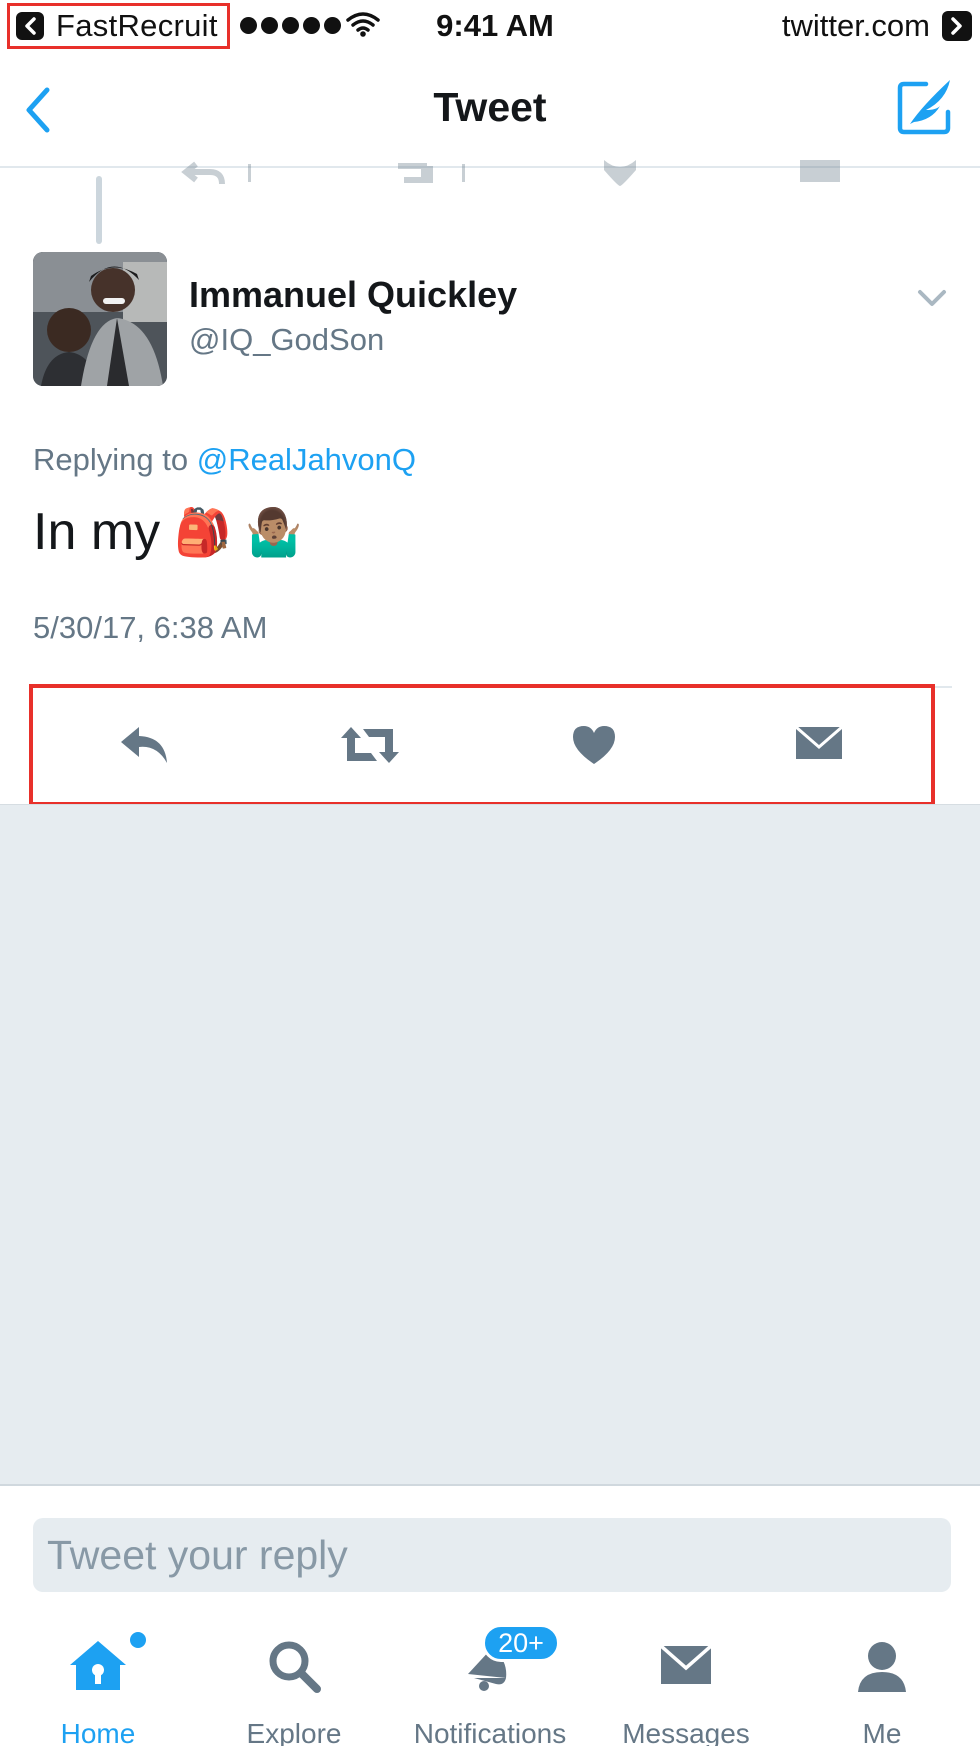  Describe the element at coordinates (98, 1732) in the screenshot. I see `tab-home-label: Home` at that location.